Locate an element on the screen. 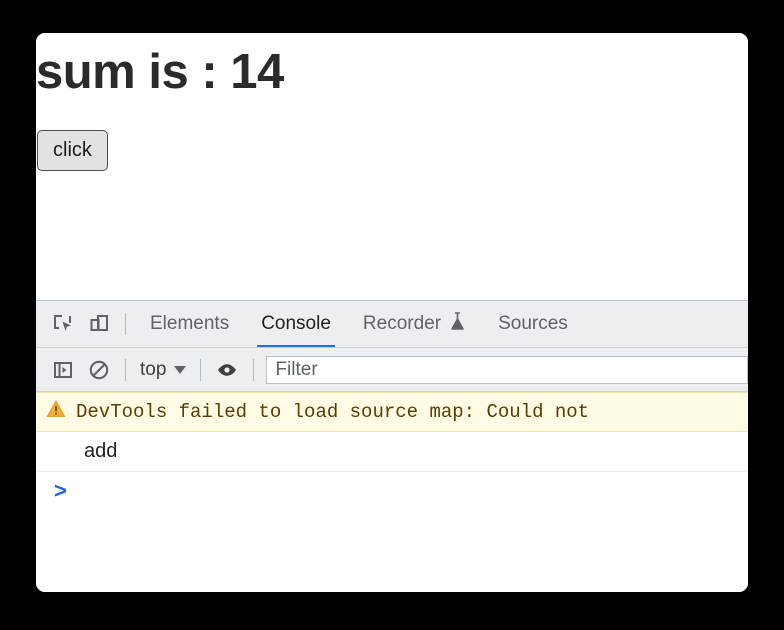 This screenshot has height=630, width=784. tab-console-label: Console is located at coordinates (296, 323).